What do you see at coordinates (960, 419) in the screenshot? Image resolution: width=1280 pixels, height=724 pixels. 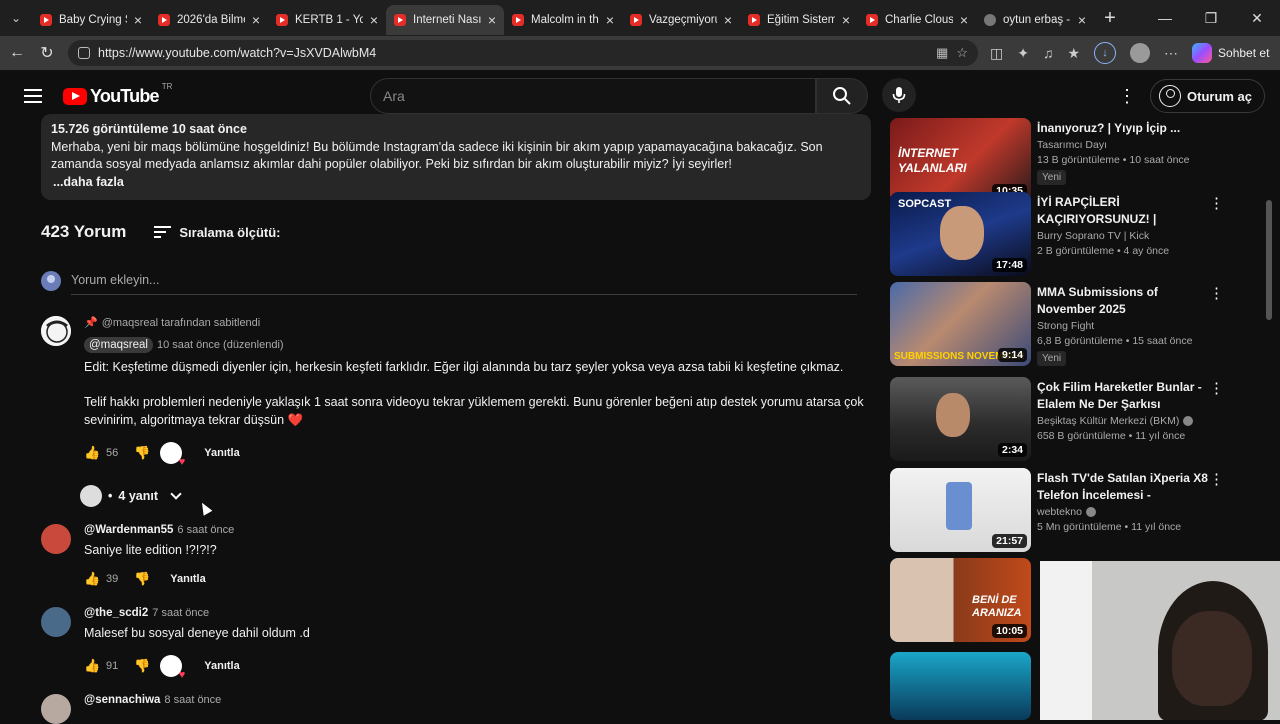 I see `video-thumbnail: 2:34` at bounding box center [960, 419].